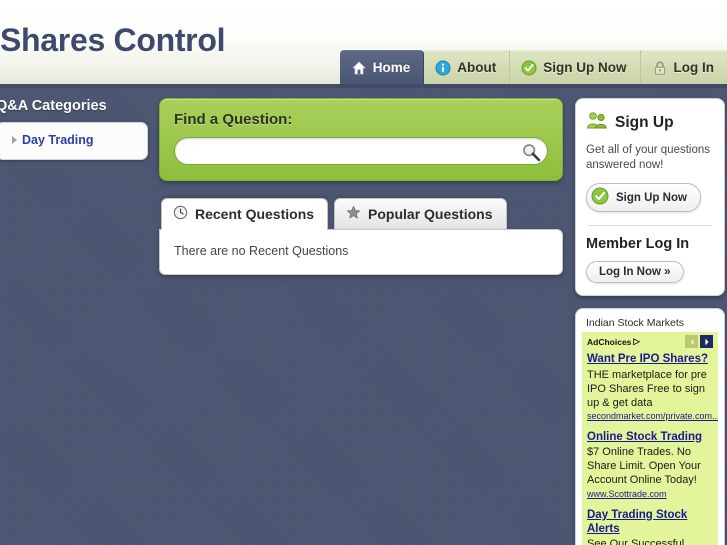 This screenshot has height=545, width=727. I want to click on ad-title-link: Online Stock Trading, so click(650, 437).